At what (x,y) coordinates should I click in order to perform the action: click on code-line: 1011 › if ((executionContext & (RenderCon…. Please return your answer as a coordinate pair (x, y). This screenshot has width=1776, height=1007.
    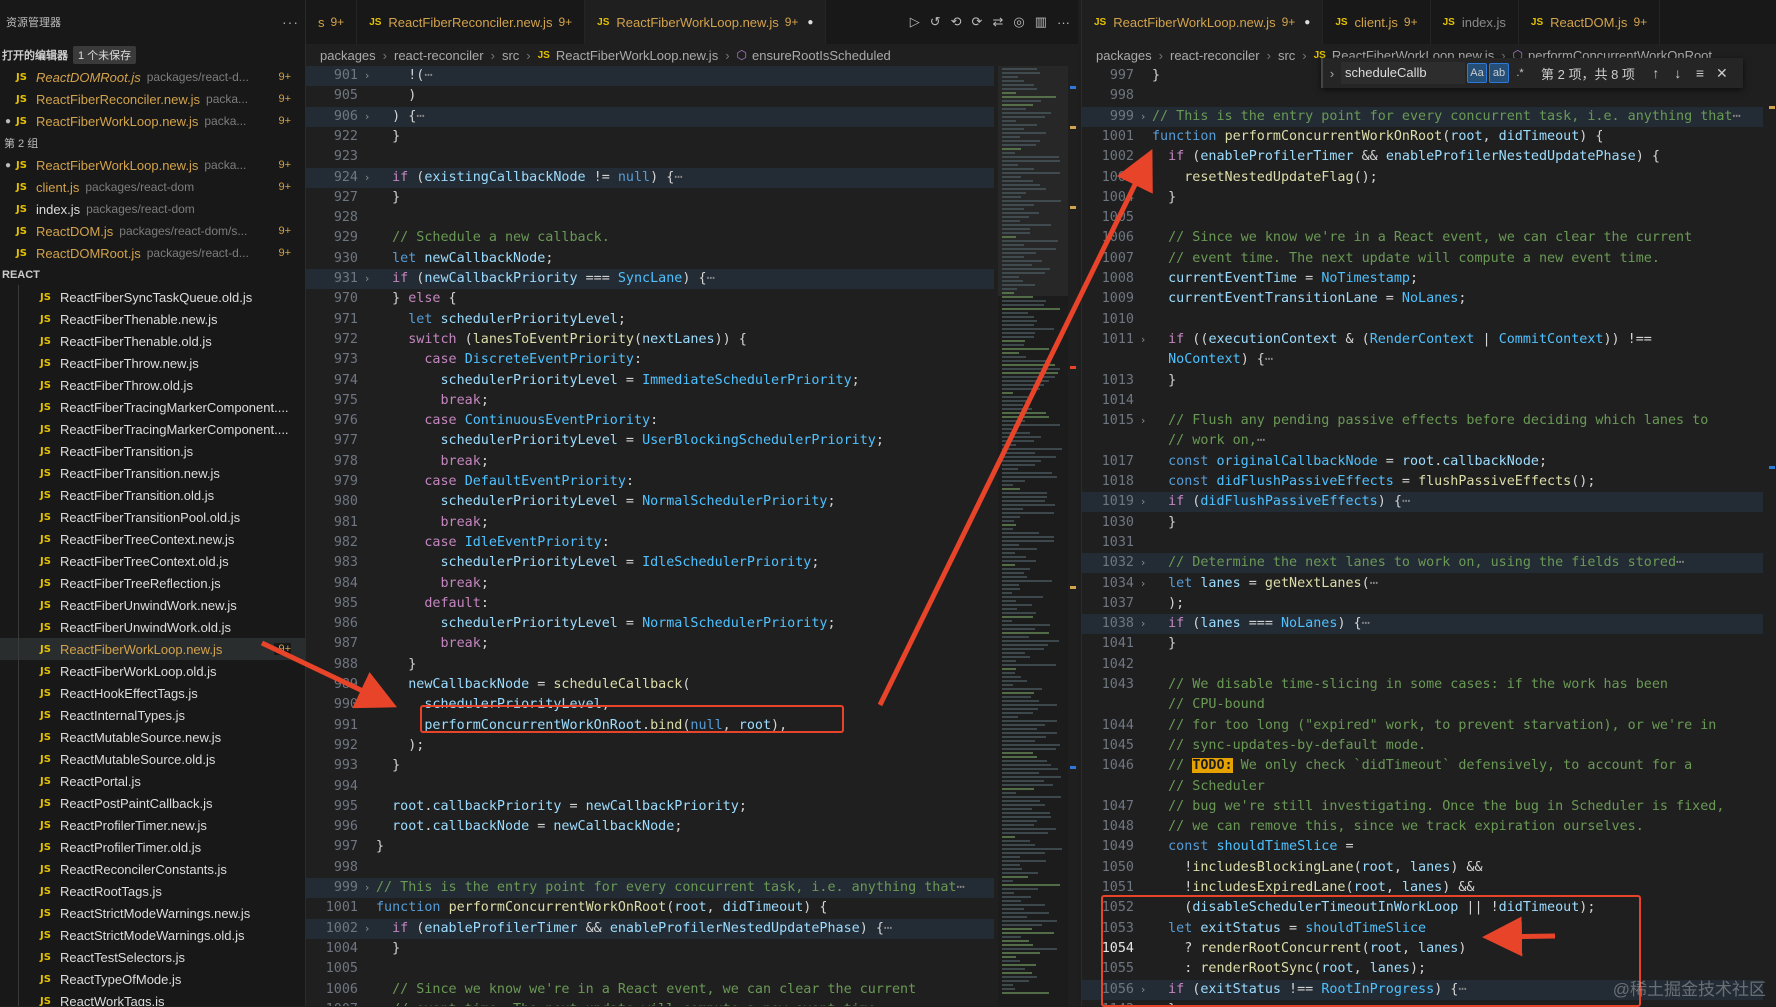
    Looking at the image, I should click on (1422, 340).